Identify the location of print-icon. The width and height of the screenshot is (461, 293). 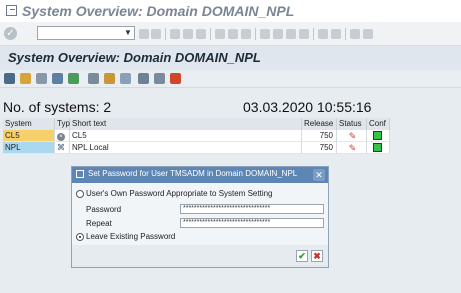
(220, 34).